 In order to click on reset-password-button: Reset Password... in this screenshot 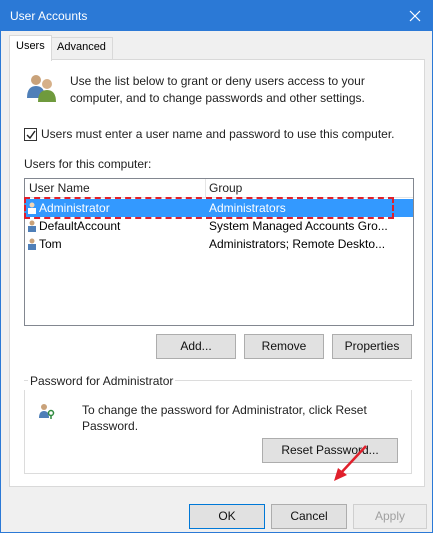, I will do `click(330, 450)`.